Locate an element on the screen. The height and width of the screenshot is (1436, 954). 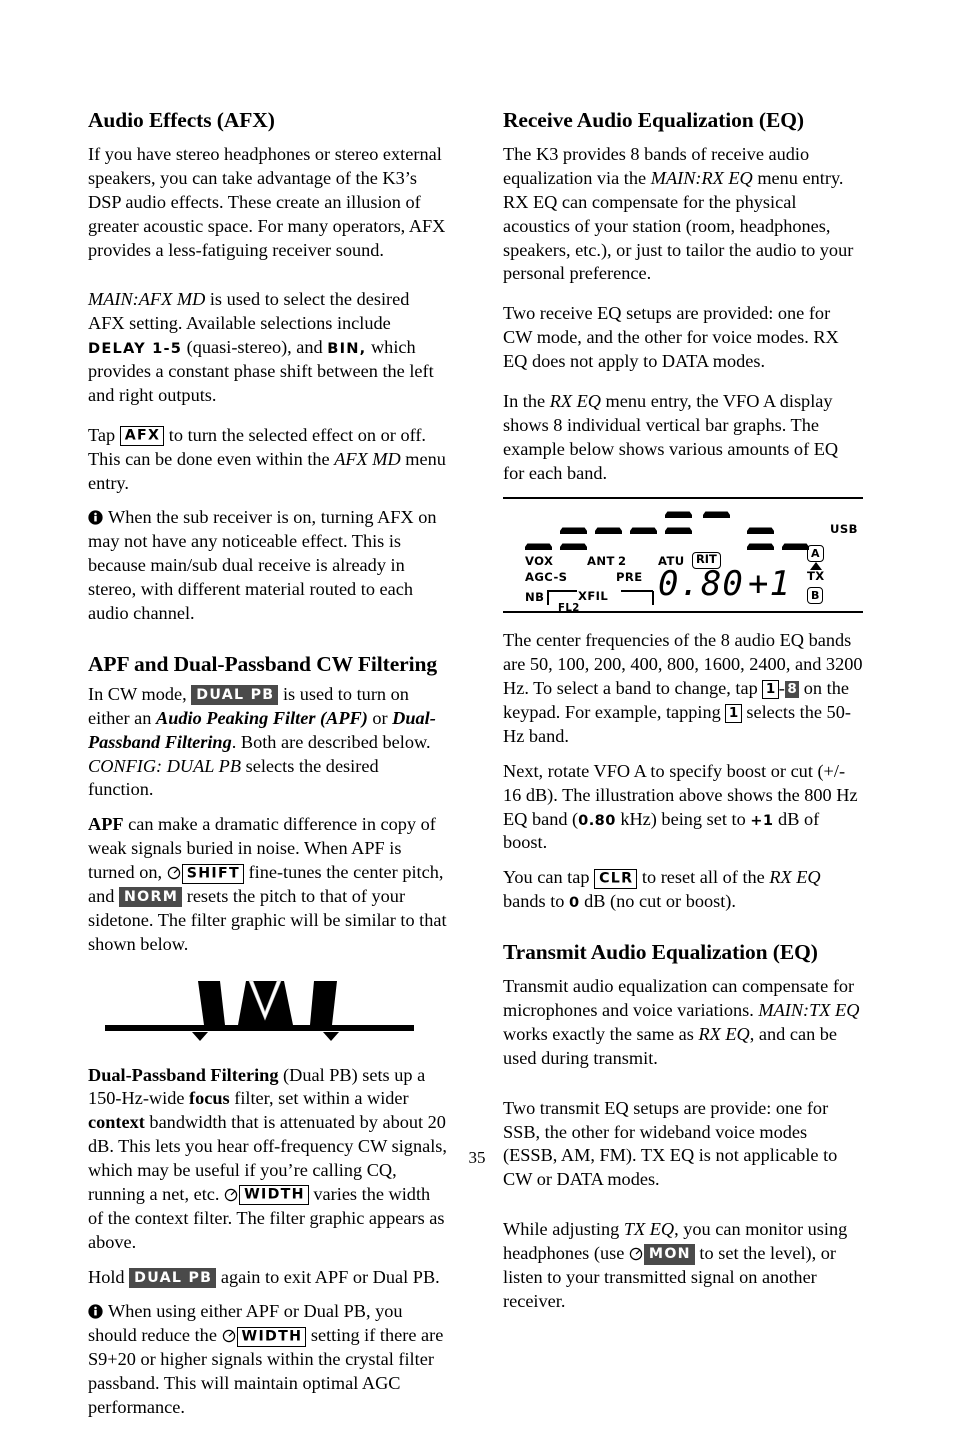
annunciator-fl2: FL2 is located at coordinates (569, 609).